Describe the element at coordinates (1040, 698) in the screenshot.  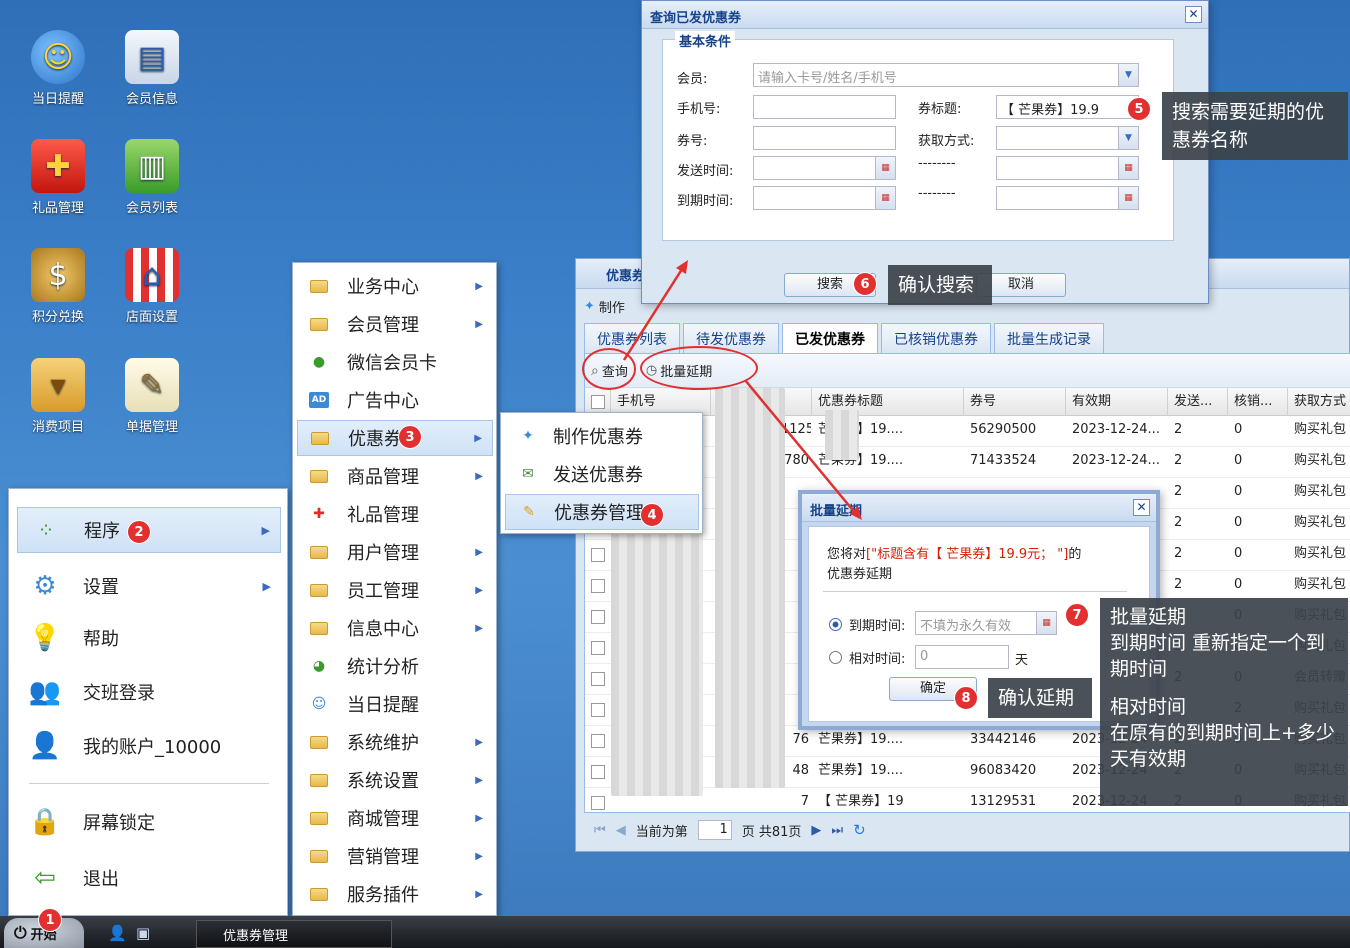
I see `tip-confirm-extend: 确认延期` at that location.